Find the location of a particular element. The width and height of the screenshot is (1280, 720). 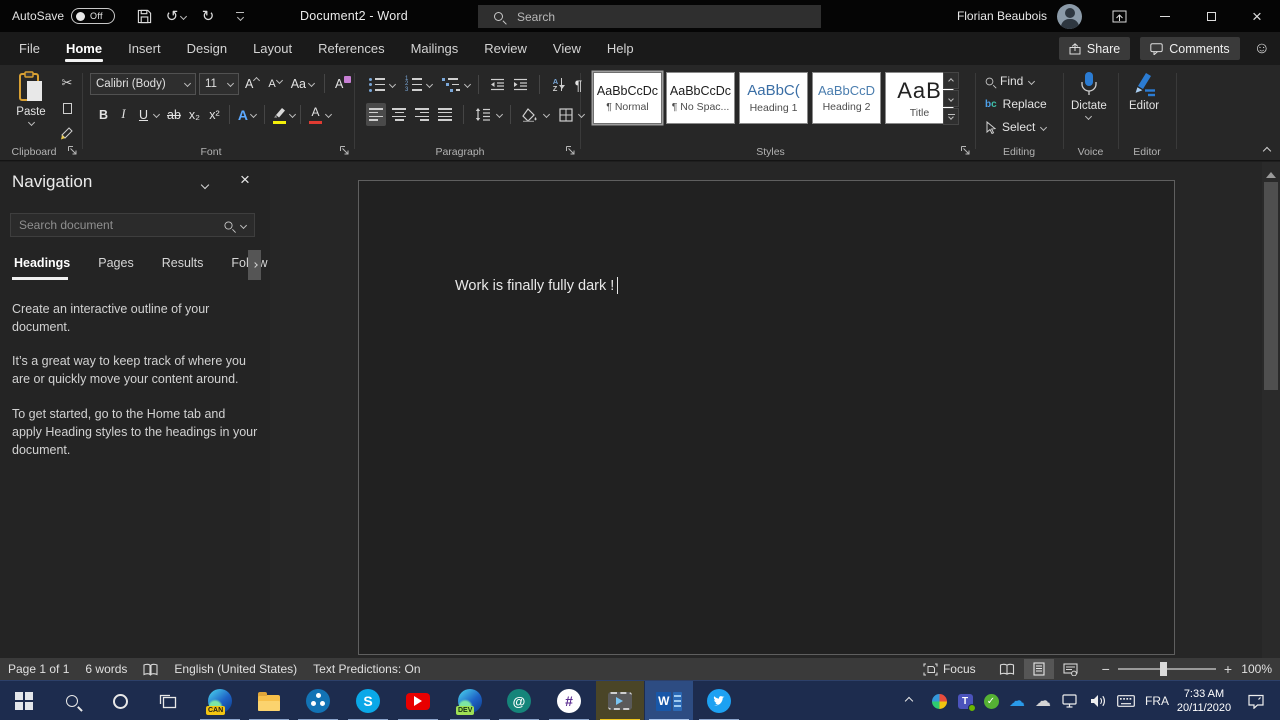

font-dialog-launcher is located at coordinates (344, 150).